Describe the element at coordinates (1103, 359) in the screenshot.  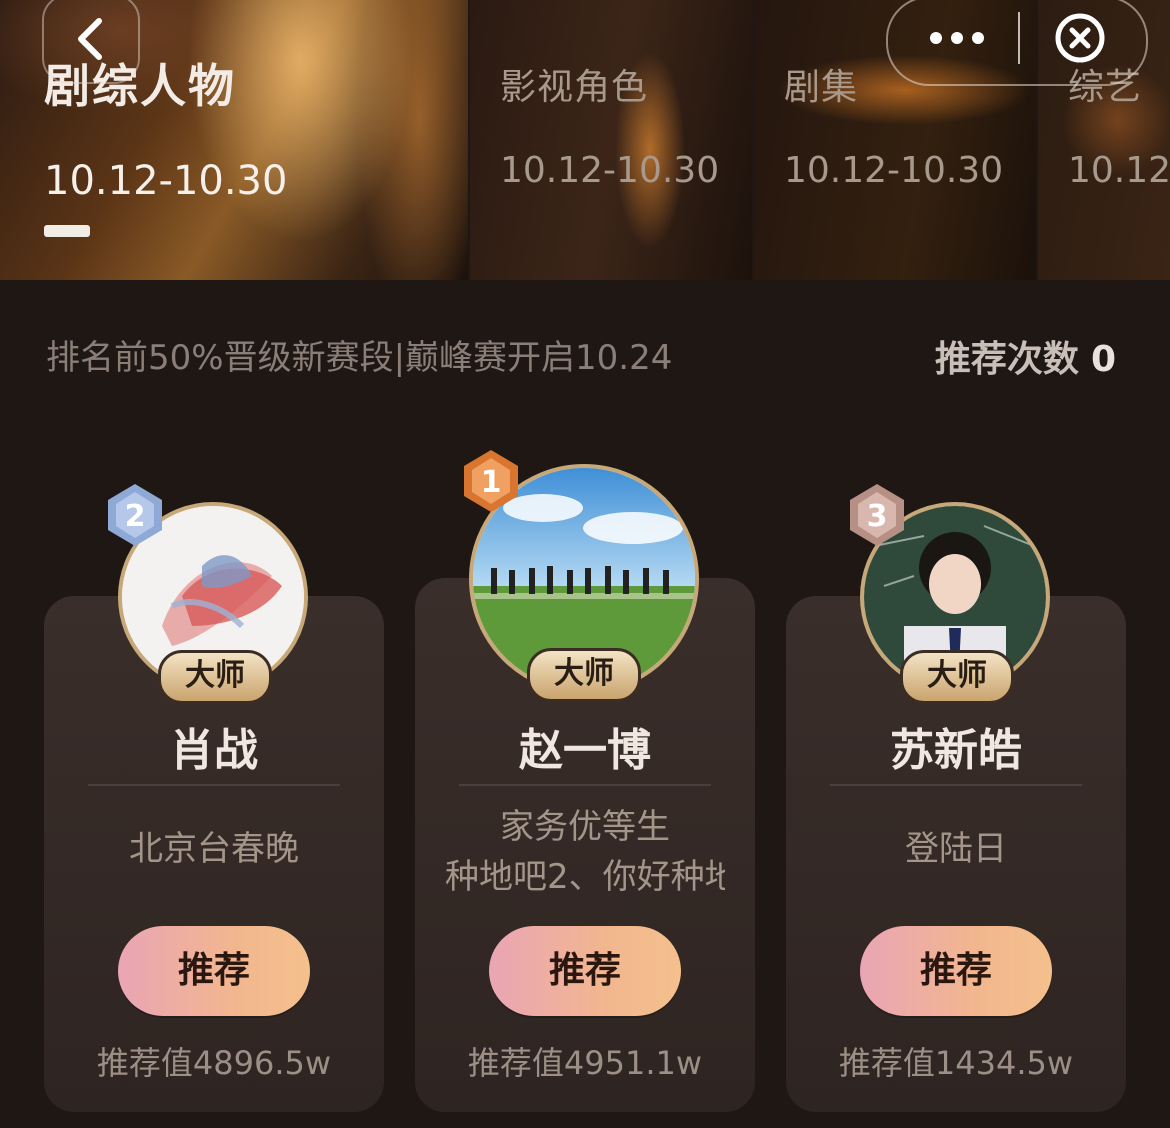
I see `recommend-count-value: 0` at that location.